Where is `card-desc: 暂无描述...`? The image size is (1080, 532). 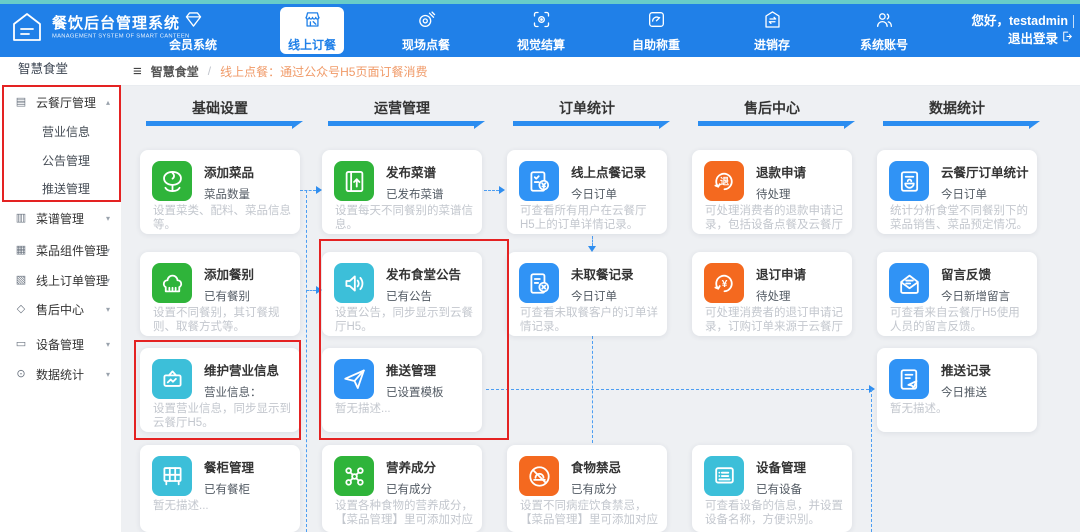 card-desc: 暂无描述... is located at coordinates (363, 409).